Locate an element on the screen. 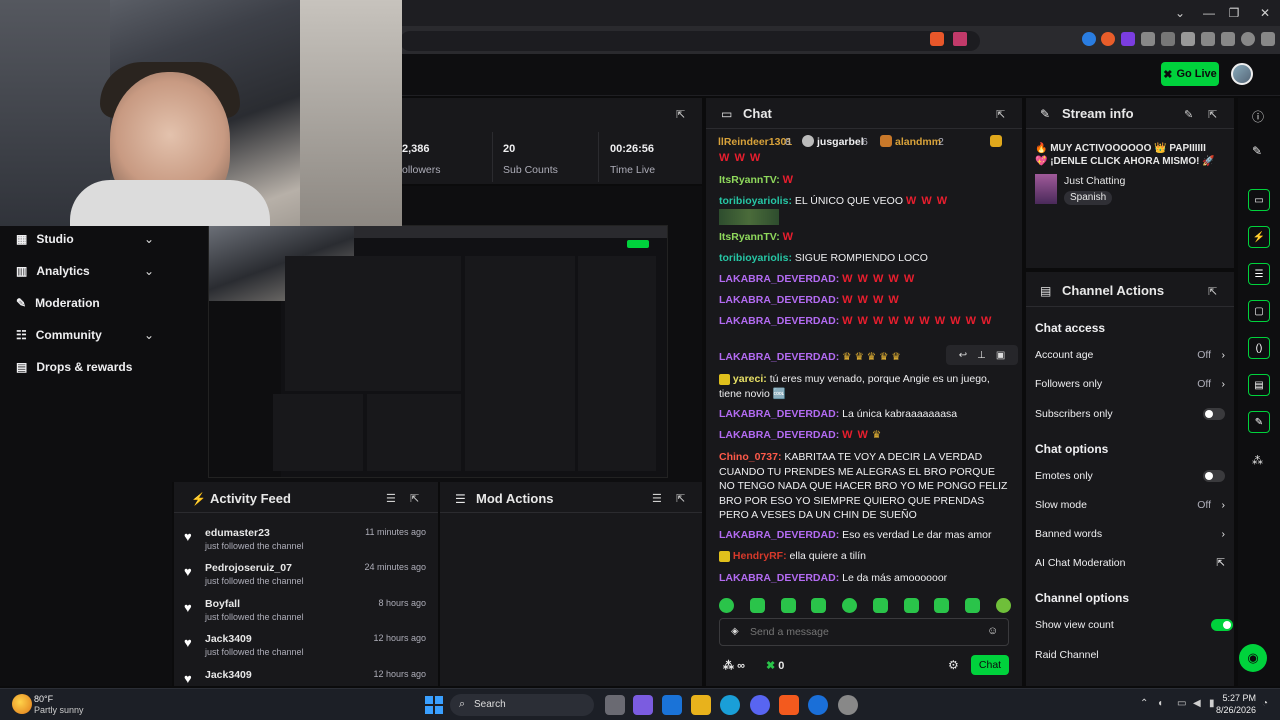 Image resolution: width=1280 pixels, height=720 pixels. notification-icon: ◔ is located at coordinates (1265, 703).